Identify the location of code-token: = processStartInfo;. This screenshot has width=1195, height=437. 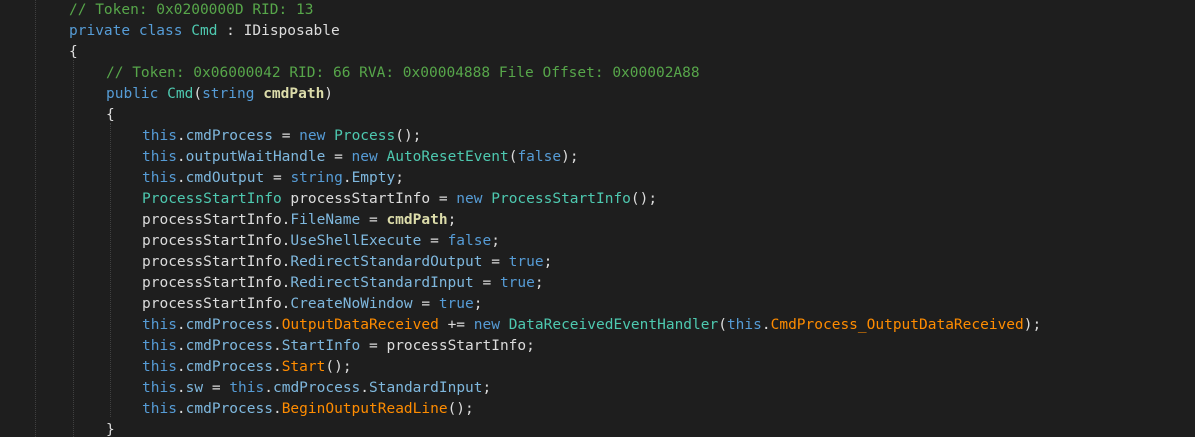
(447, 346).